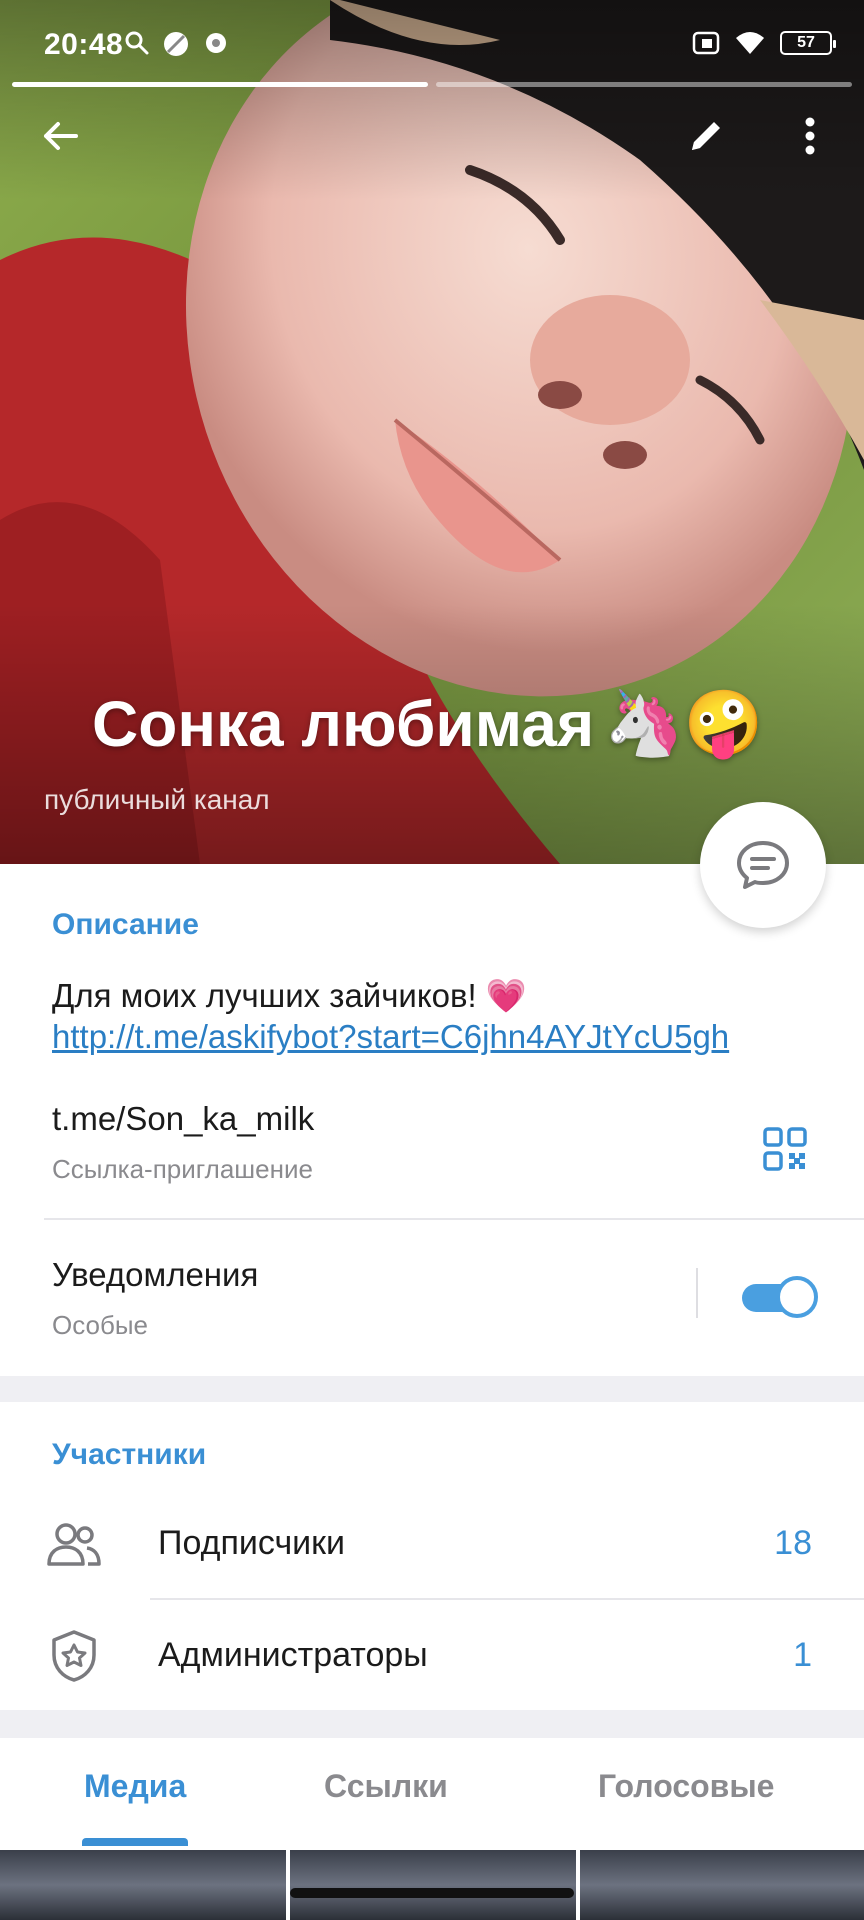 The image size is (864, 1920). I want to click on admin-shield-icon, so click(74, 1656).